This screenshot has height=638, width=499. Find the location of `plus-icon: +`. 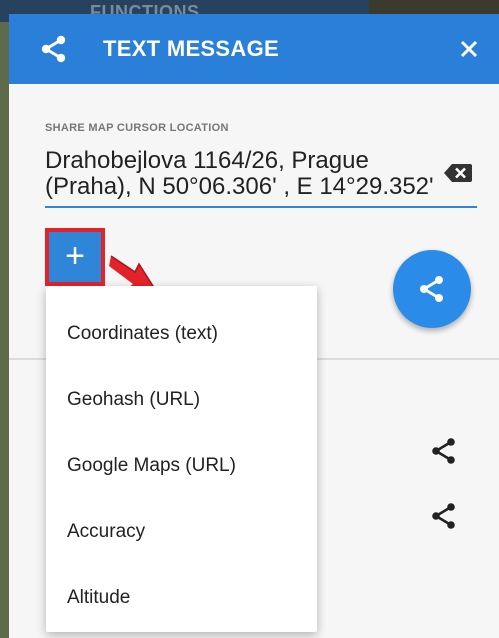

plus-icon: + is located at coordinates (75, 256).